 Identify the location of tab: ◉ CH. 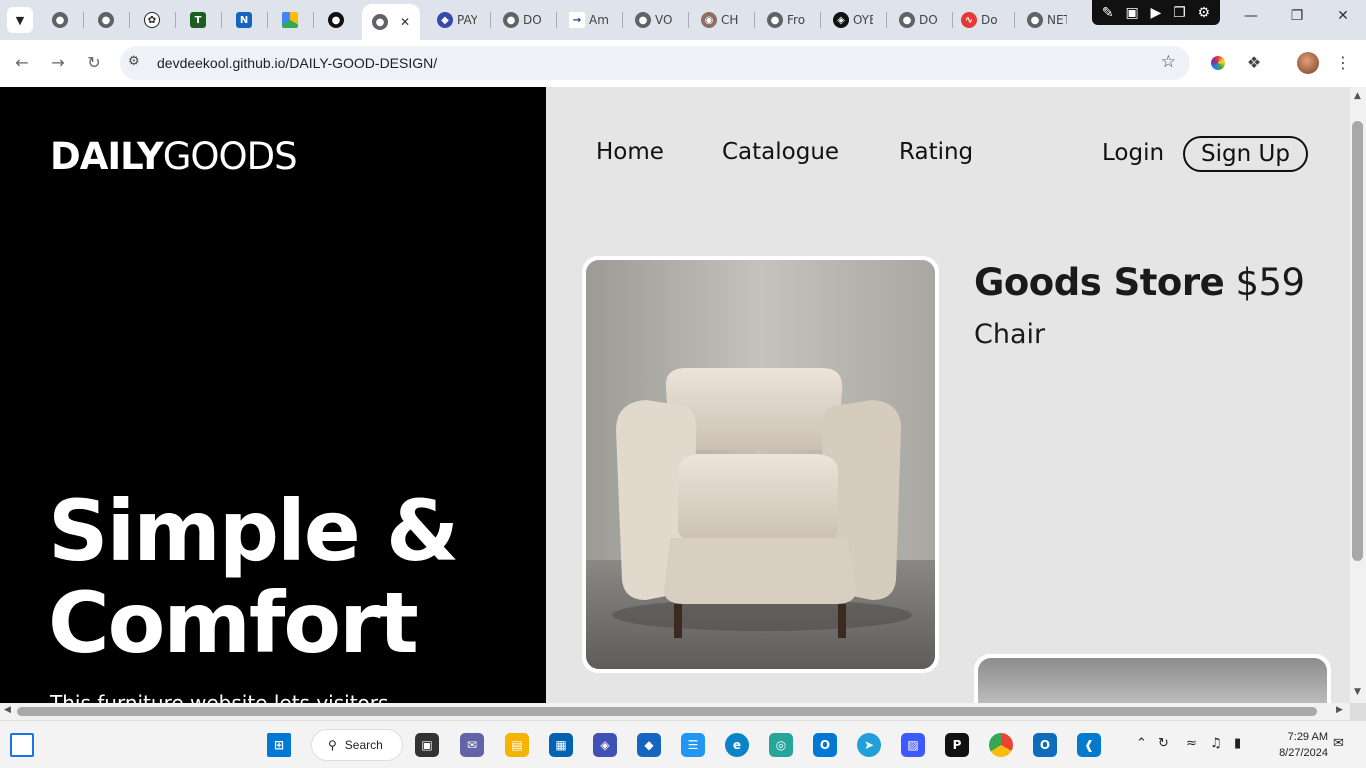
(721, 20).